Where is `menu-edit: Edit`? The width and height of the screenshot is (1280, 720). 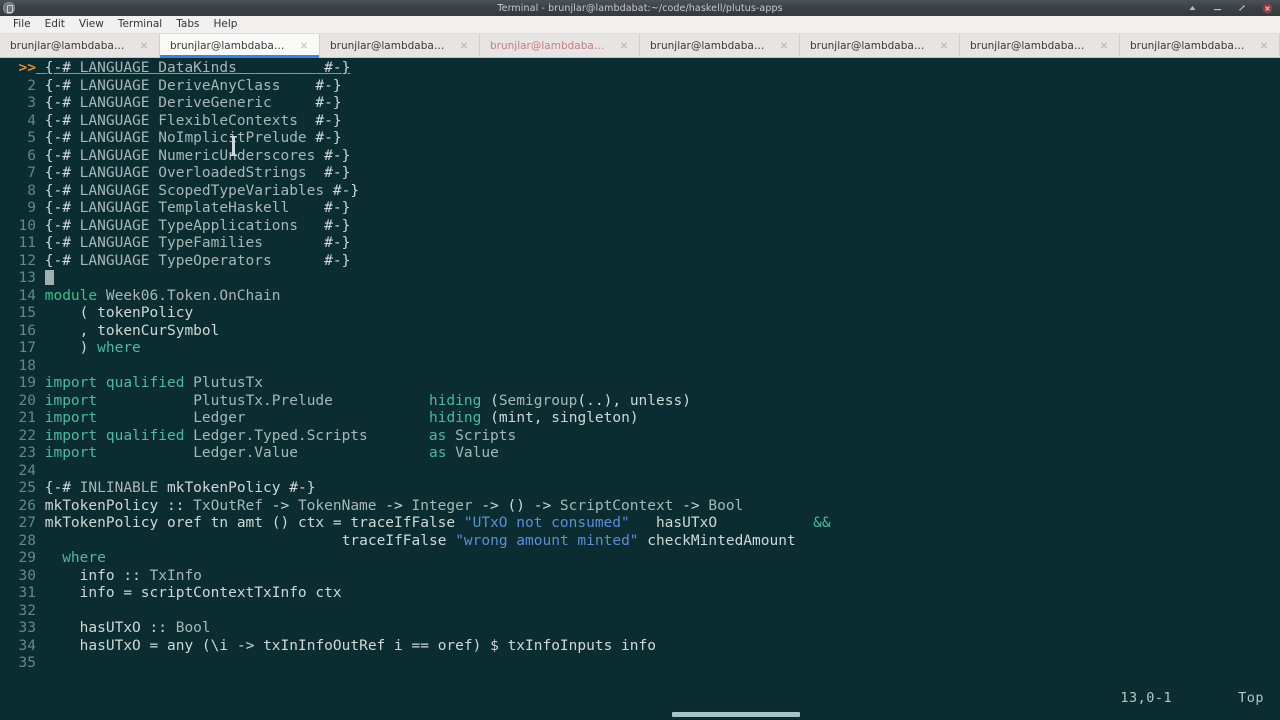
menu-edit: Edit is located at coordinates (55, 24).